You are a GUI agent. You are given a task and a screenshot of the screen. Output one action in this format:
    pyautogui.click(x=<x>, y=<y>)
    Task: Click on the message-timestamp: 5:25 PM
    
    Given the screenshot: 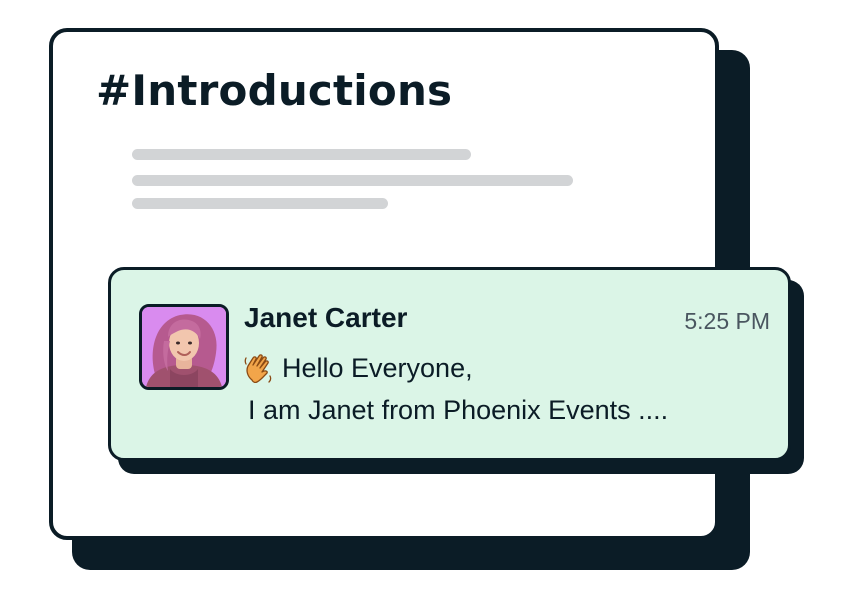 What is the action you would take?
    pyautogui.click(x=727, y=321)
    